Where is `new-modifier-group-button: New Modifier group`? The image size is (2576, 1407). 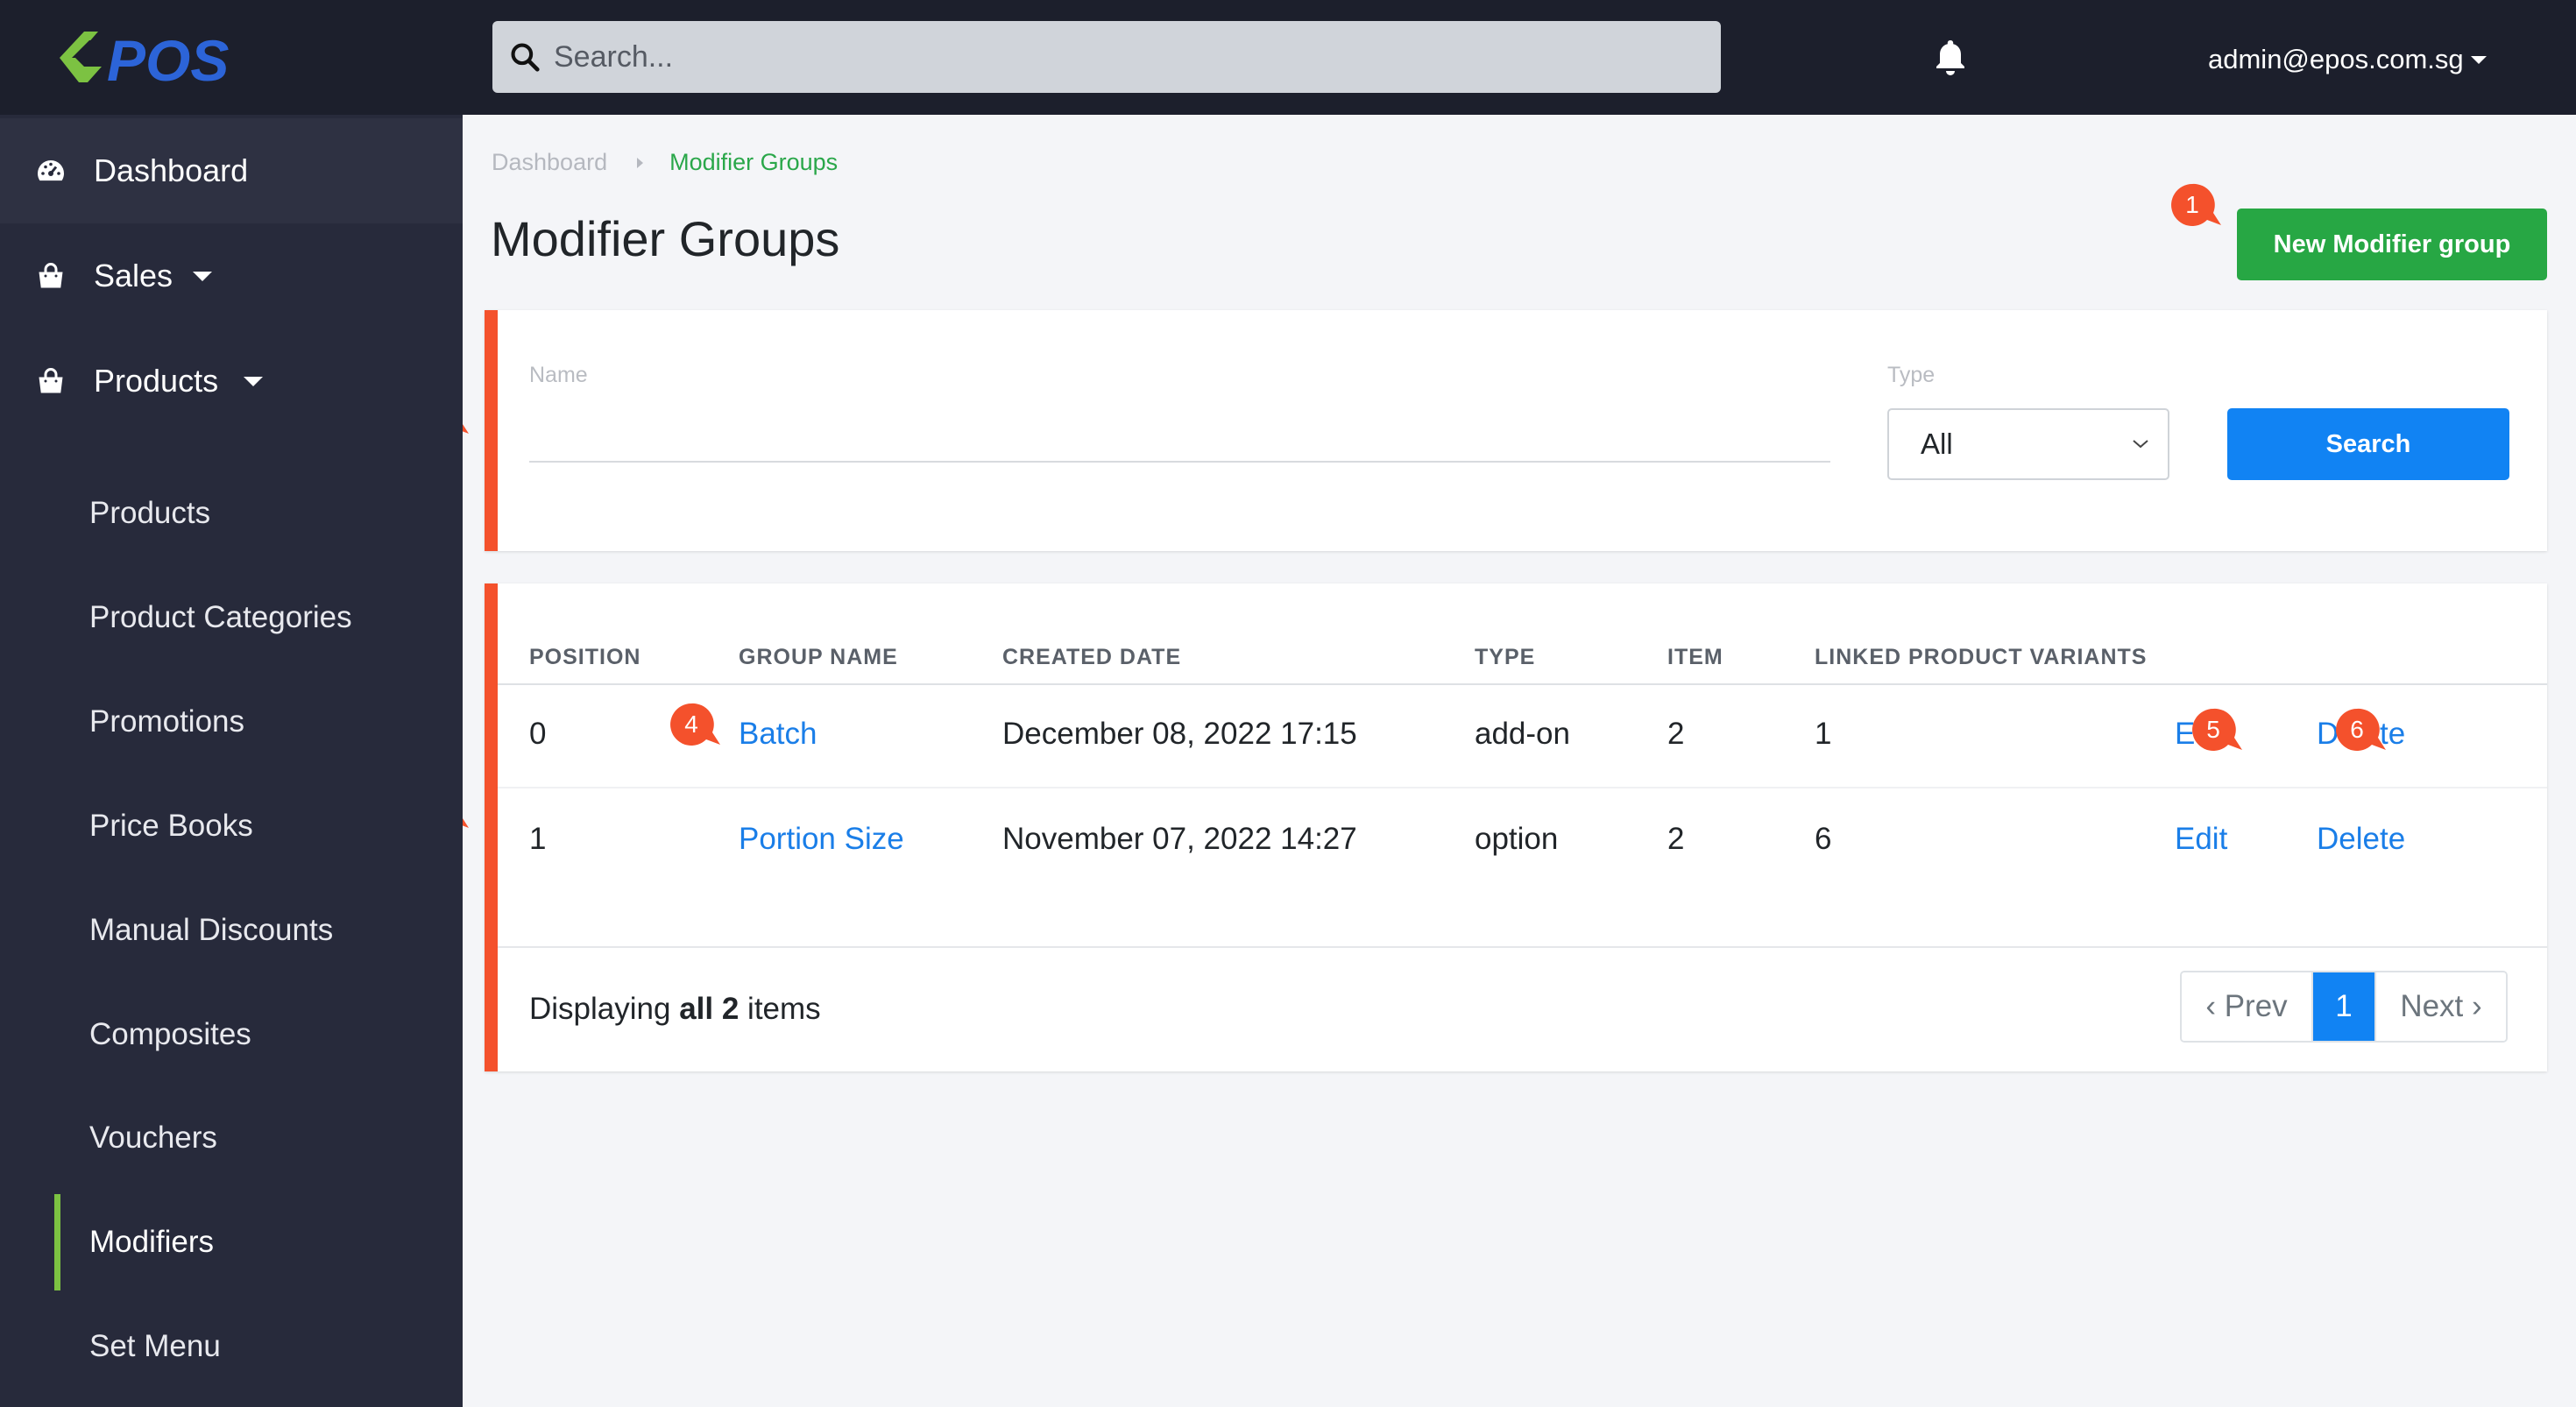 new-modifier-group-button: New Modifier group is located at coordinates (2392, 244).